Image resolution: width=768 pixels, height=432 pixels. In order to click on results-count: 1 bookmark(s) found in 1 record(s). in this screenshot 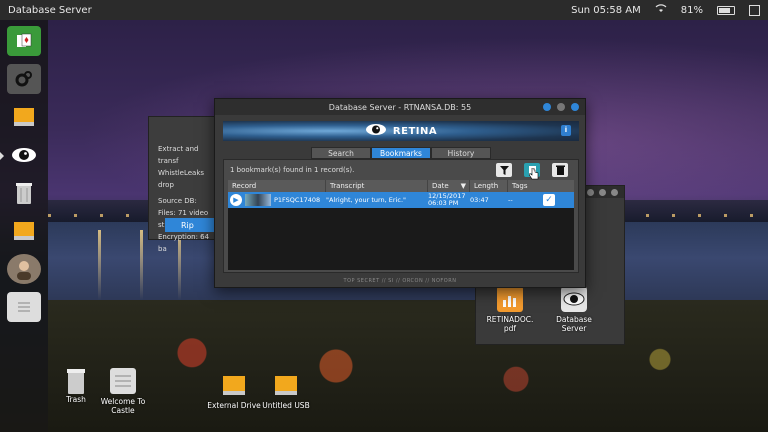, I will do `click(292, 170)`.